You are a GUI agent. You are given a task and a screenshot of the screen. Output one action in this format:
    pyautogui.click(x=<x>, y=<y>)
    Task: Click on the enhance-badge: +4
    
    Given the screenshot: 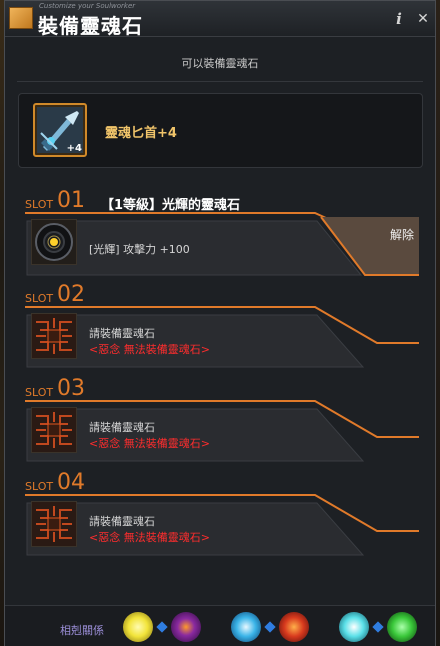 What is the action you would take?
    pyautogui.click(x=74, y=148)
    